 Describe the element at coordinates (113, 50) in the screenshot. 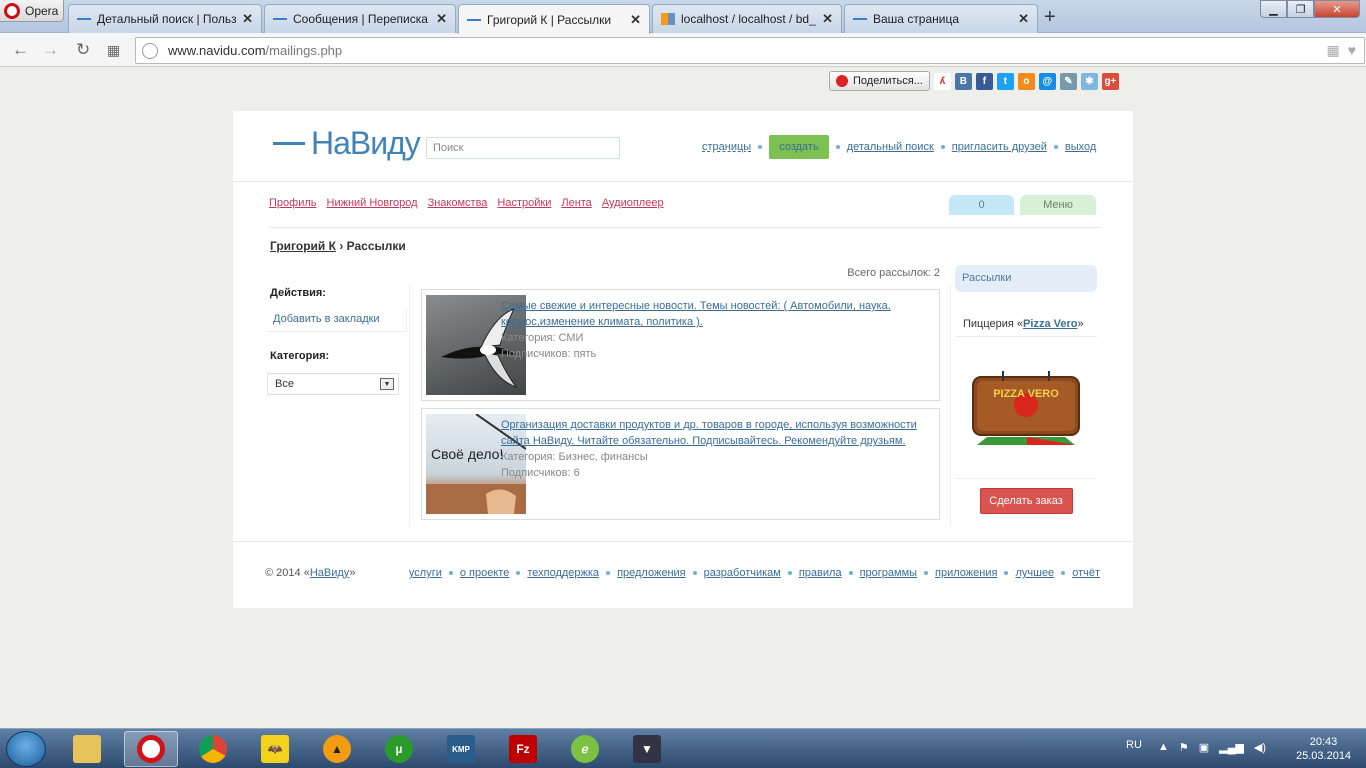

I see `speed-dial-grid-icon: ▦` at that location.